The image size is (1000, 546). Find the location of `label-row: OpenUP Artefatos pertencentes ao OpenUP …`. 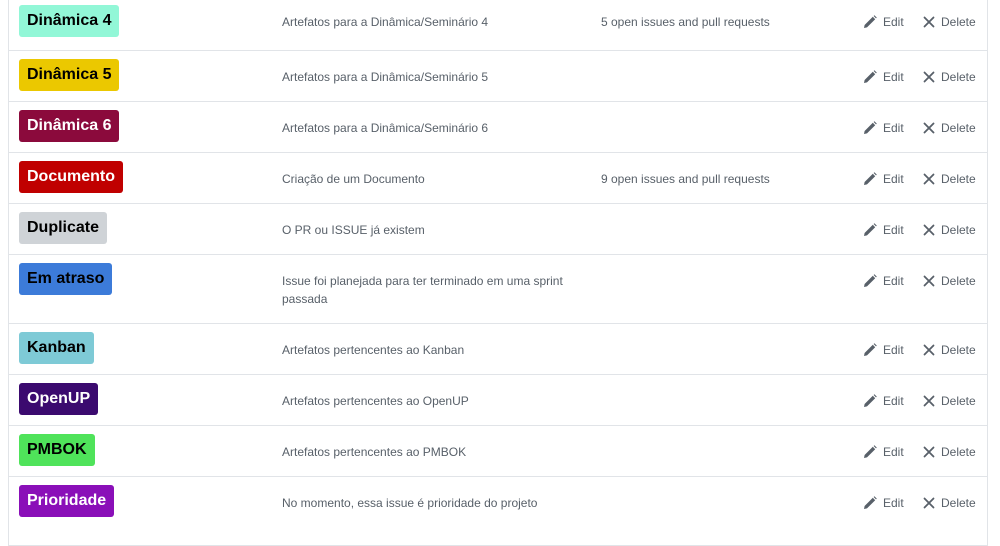

label-row: OpenUP Artefatos pertencentes ao OpenUP … is located at coordinates (498, 400).